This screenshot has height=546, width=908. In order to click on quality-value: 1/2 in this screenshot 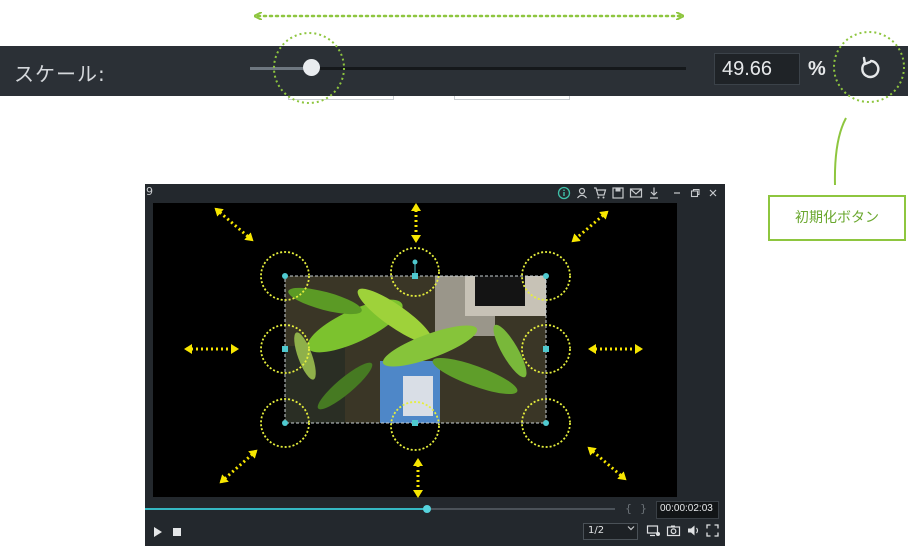, I will do `click(596, 530)`.